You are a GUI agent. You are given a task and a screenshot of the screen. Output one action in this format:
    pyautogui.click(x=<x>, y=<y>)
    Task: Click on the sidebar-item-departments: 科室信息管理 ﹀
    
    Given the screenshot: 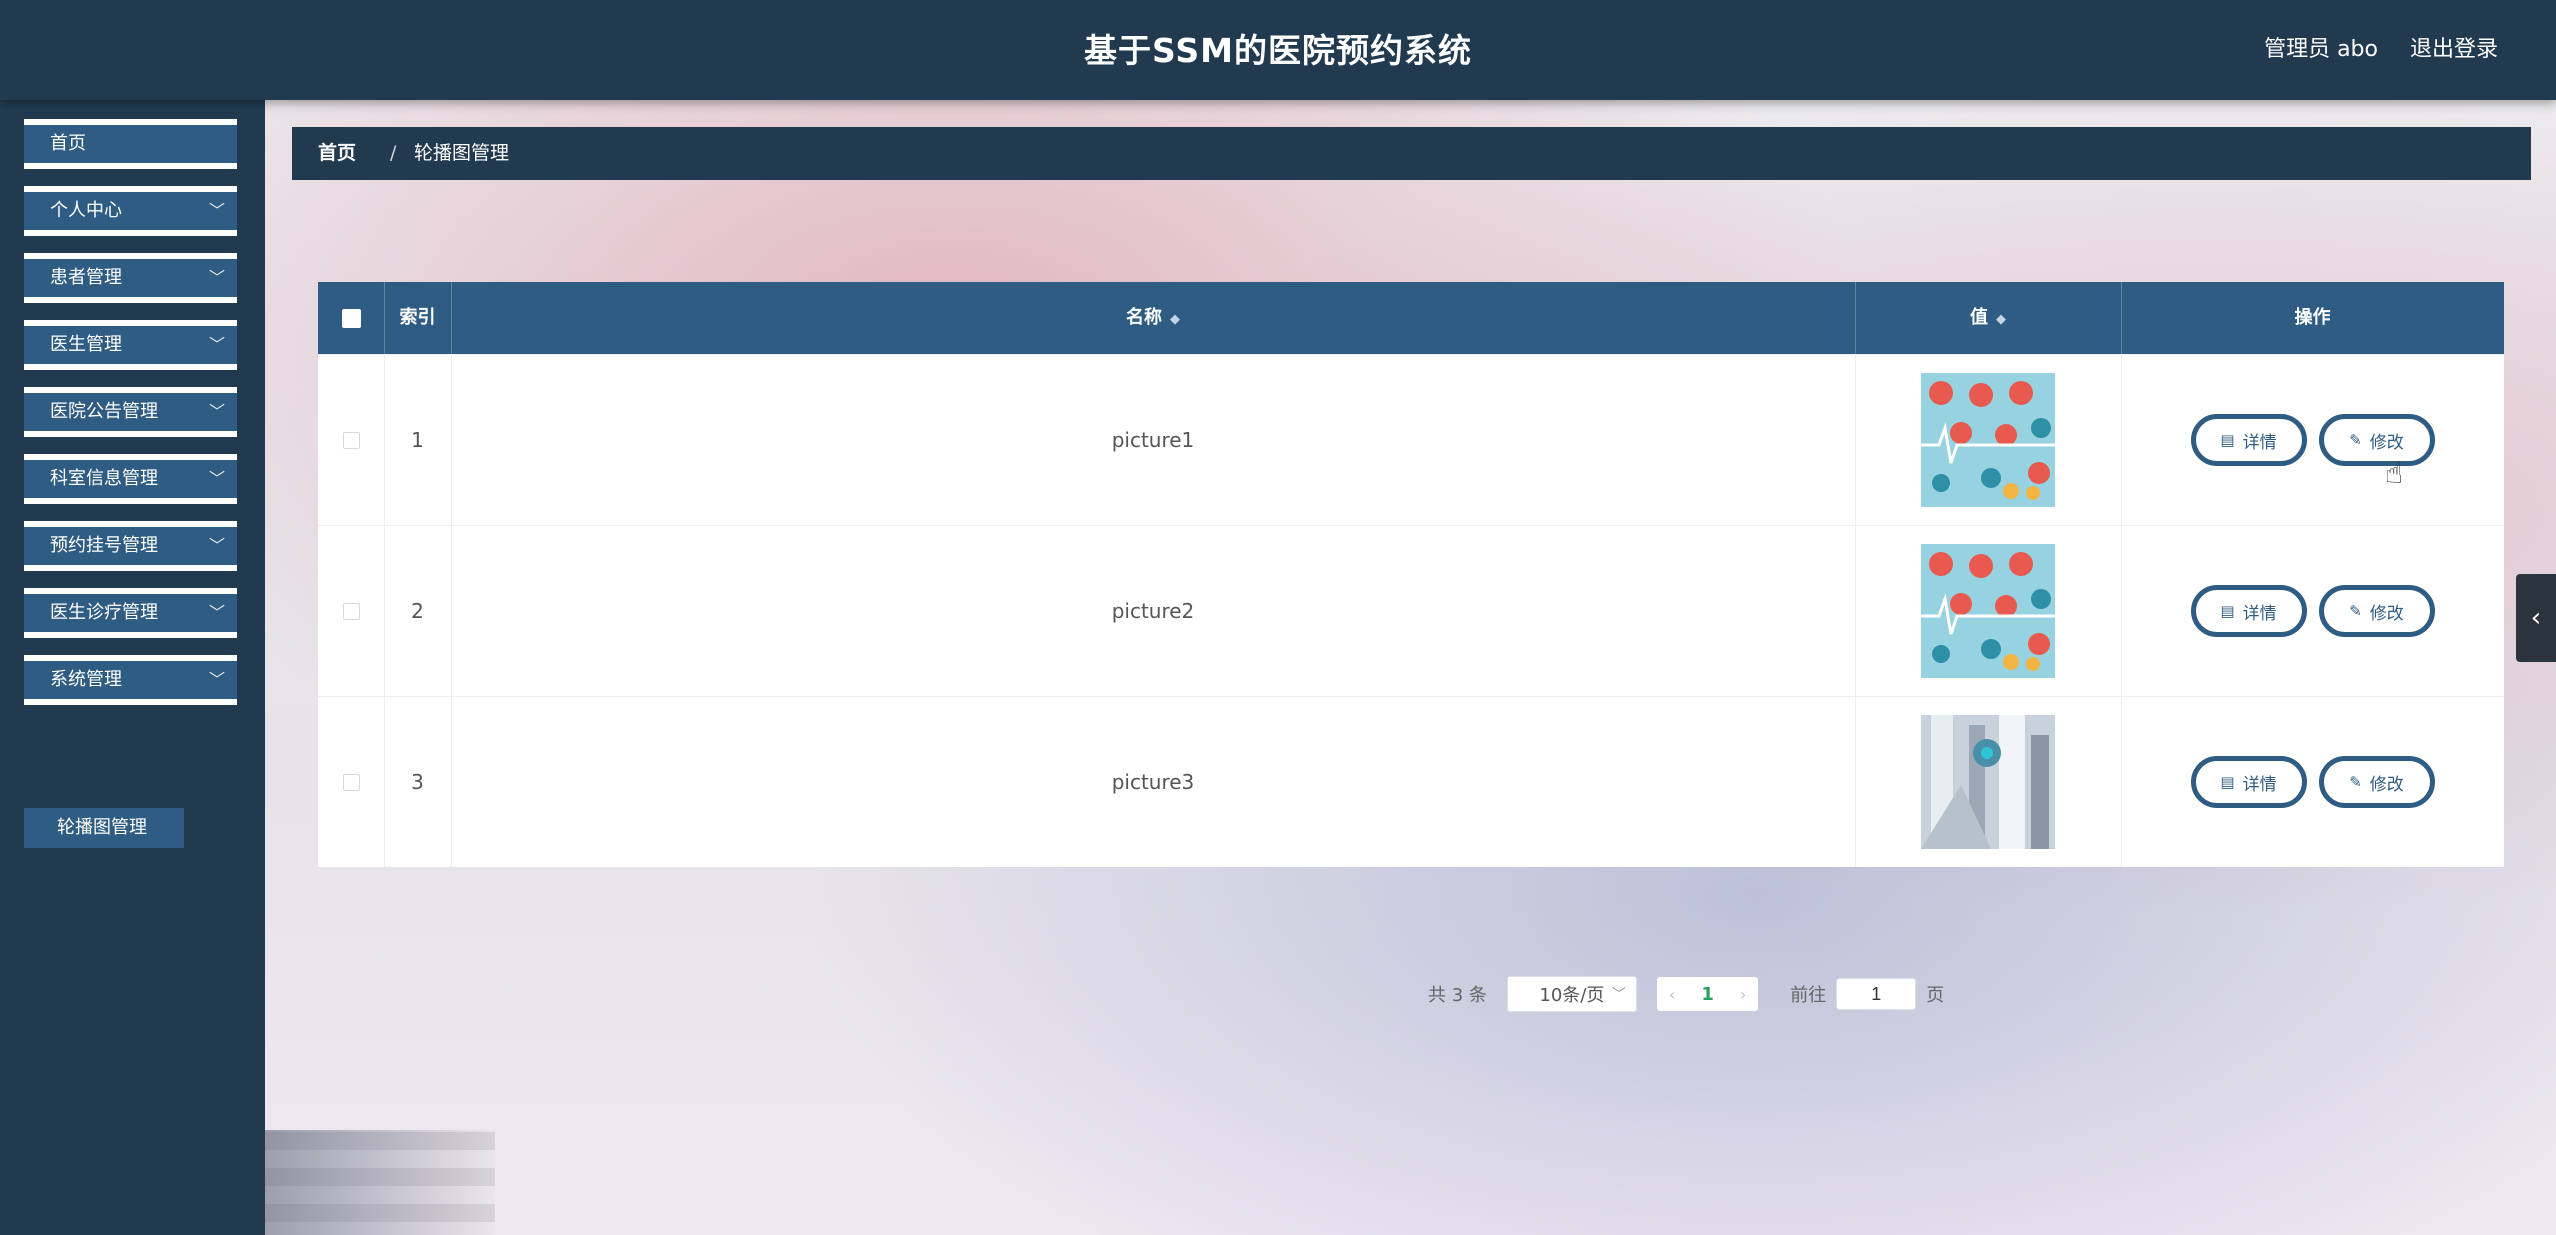 What is the action you would take?
    pyautogui.click(x=130, y=479)
    